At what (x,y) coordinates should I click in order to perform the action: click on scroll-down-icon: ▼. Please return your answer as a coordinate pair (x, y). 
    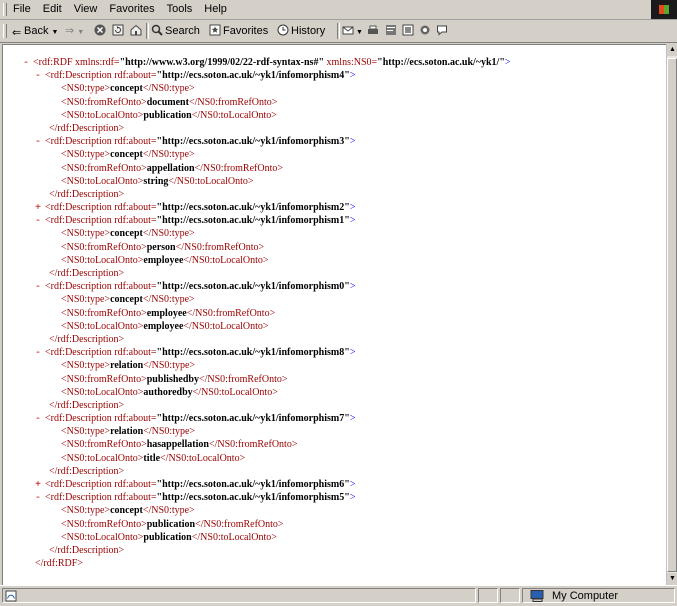
    Looking at the image, I should click on (672, 579).